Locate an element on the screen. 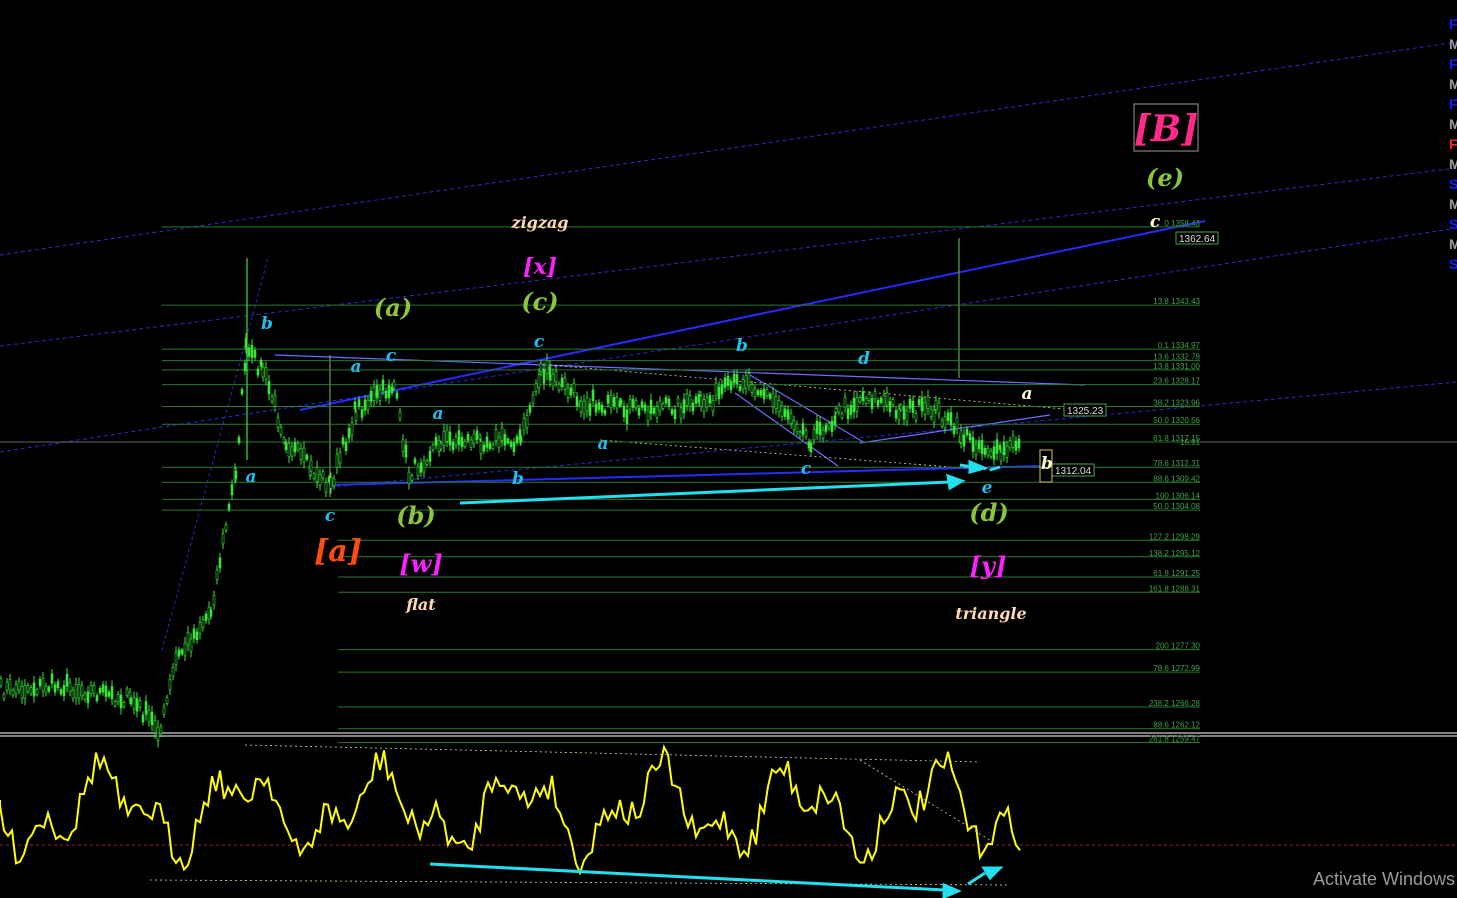  oscillator-line is located at coordinates (510, 810).